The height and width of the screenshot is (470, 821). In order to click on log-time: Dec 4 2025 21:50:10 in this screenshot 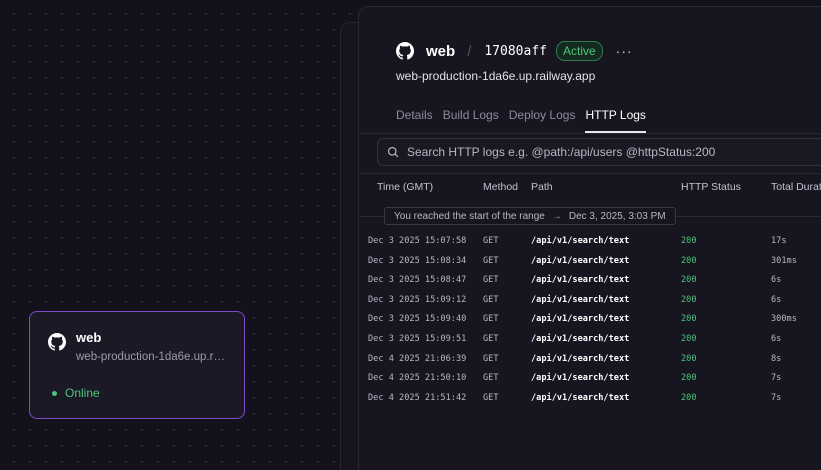, I will do `click(417, 378)`.